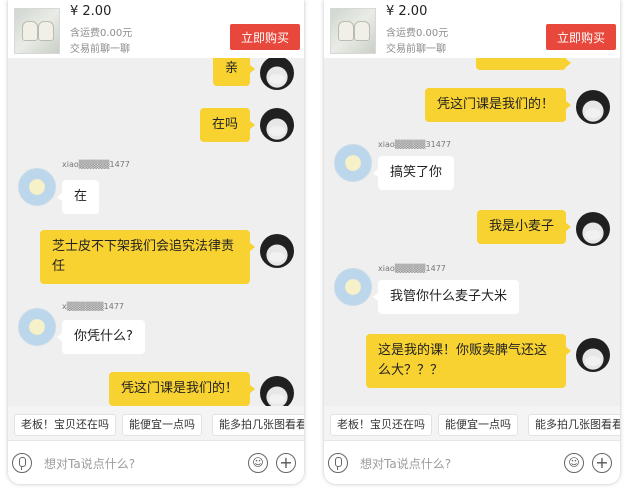 The height and width of the screenshot is (497, 640). Describe the element at coordinates (524, 227) in the screenshot. I see `message-bubble-mine: 我是小麦子` at that location.